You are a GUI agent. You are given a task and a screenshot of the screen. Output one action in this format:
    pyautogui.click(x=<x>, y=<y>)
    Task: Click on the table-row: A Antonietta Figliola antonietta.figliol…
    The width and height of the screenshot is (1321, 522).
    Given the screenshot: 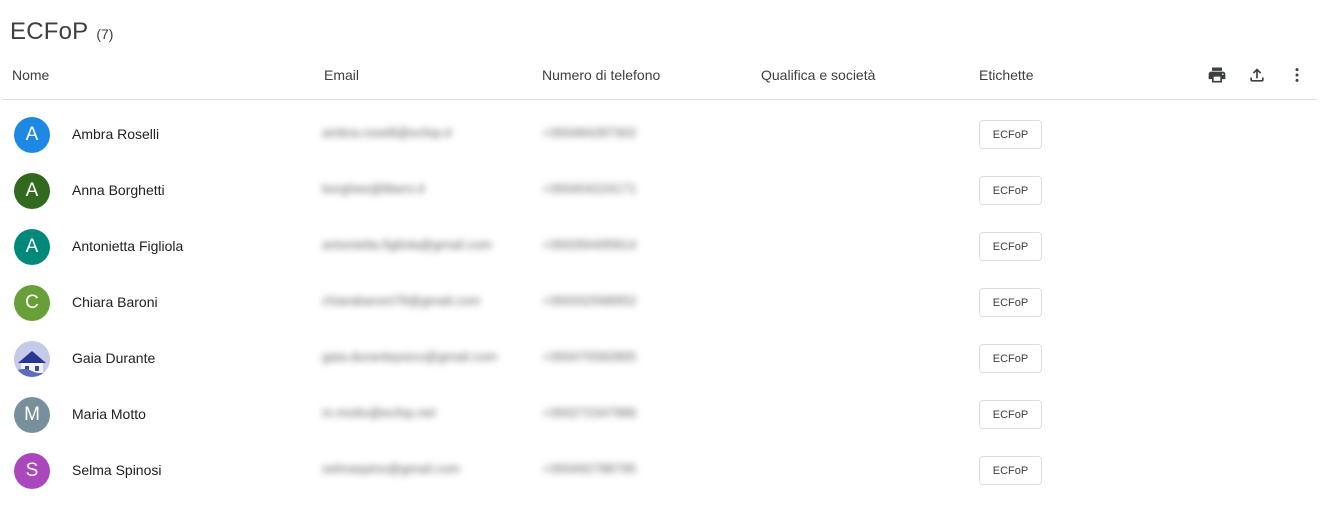 What is the action you would take?
    pyautogui.click(x=660, y=247)
    